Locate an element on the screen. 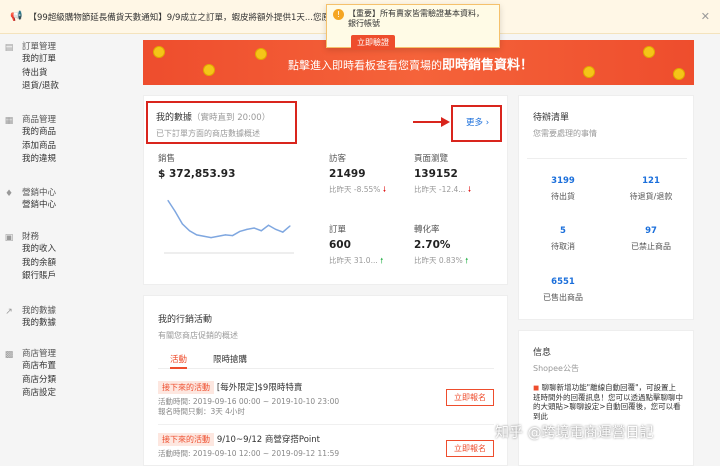 The width and height of the screenshot is (720, 466). sales-trend-chart is located at coordinates (229, 226).